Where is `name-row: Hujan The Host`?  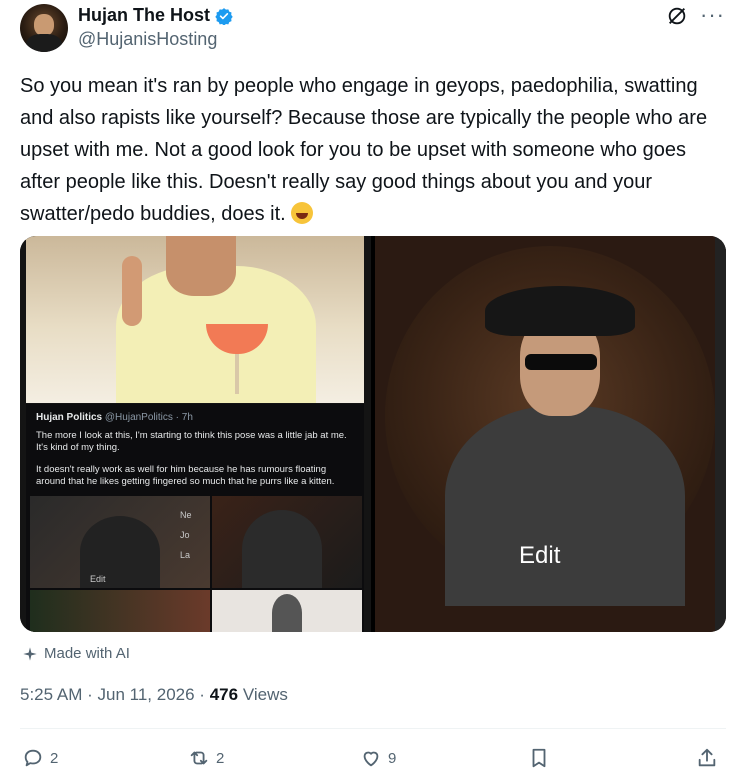
name-row: Hujan The Host is located at coordinates (155, 15).